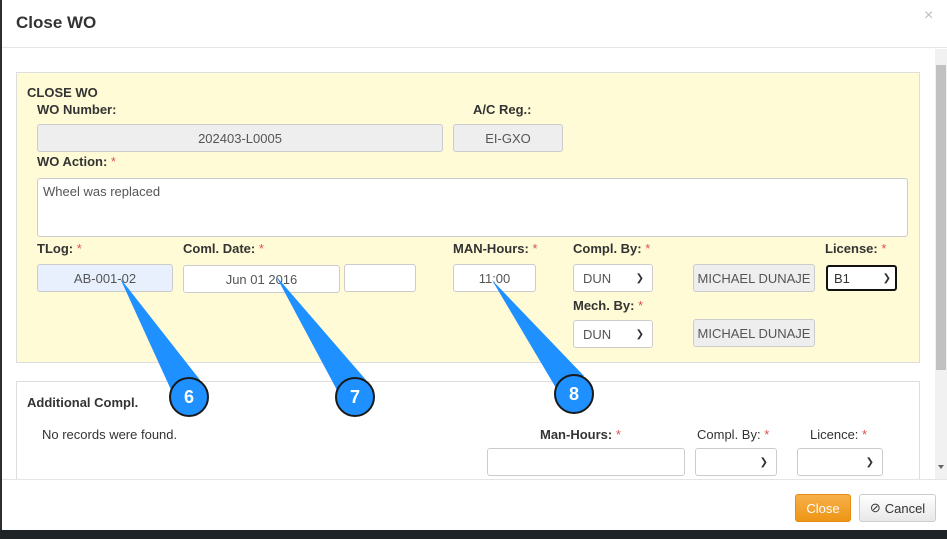 This screenshot has height=539, width=947. Describe the element at coordinates (321, 334) in the screenshot. I see `callout-7-pointer` at that location.